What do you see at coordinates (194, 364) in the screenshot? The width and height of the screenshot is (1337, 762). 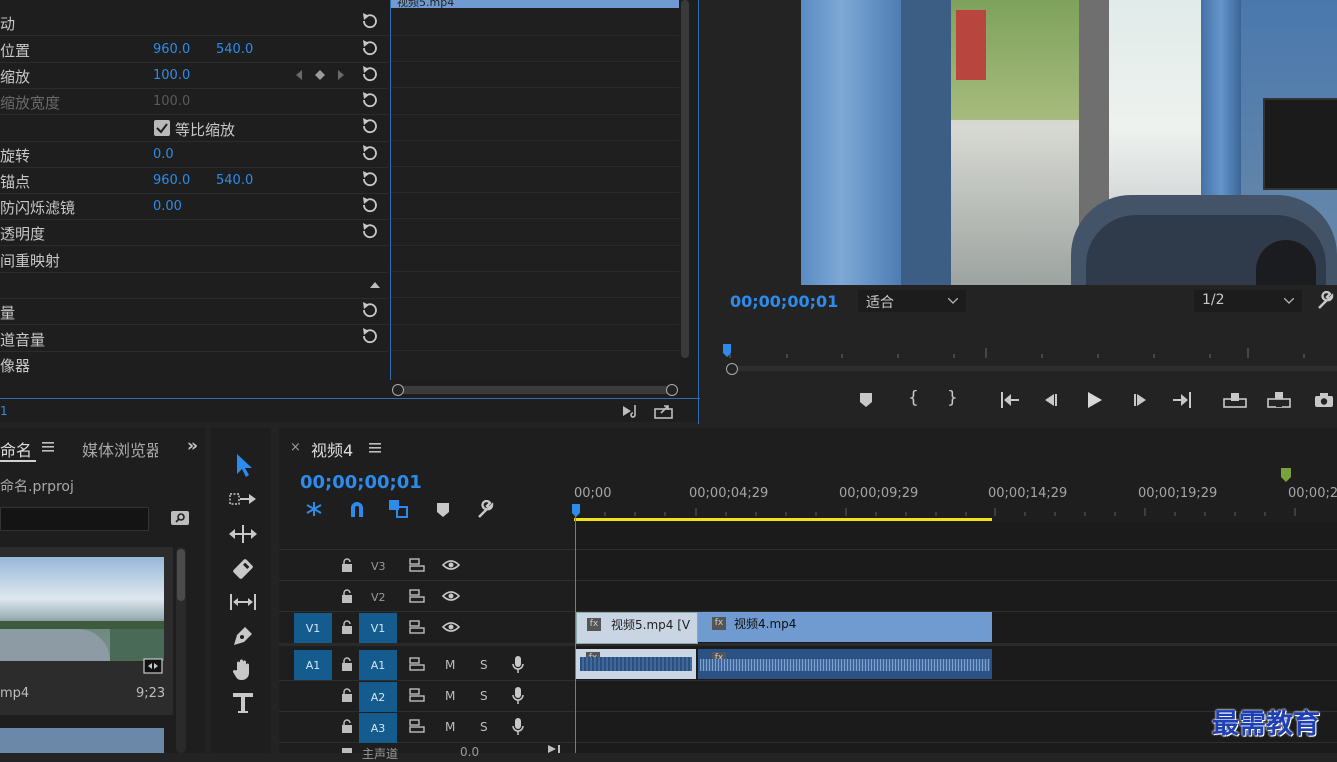 I see `effect-row-panner: 像器` at bounding box center [194, 364].